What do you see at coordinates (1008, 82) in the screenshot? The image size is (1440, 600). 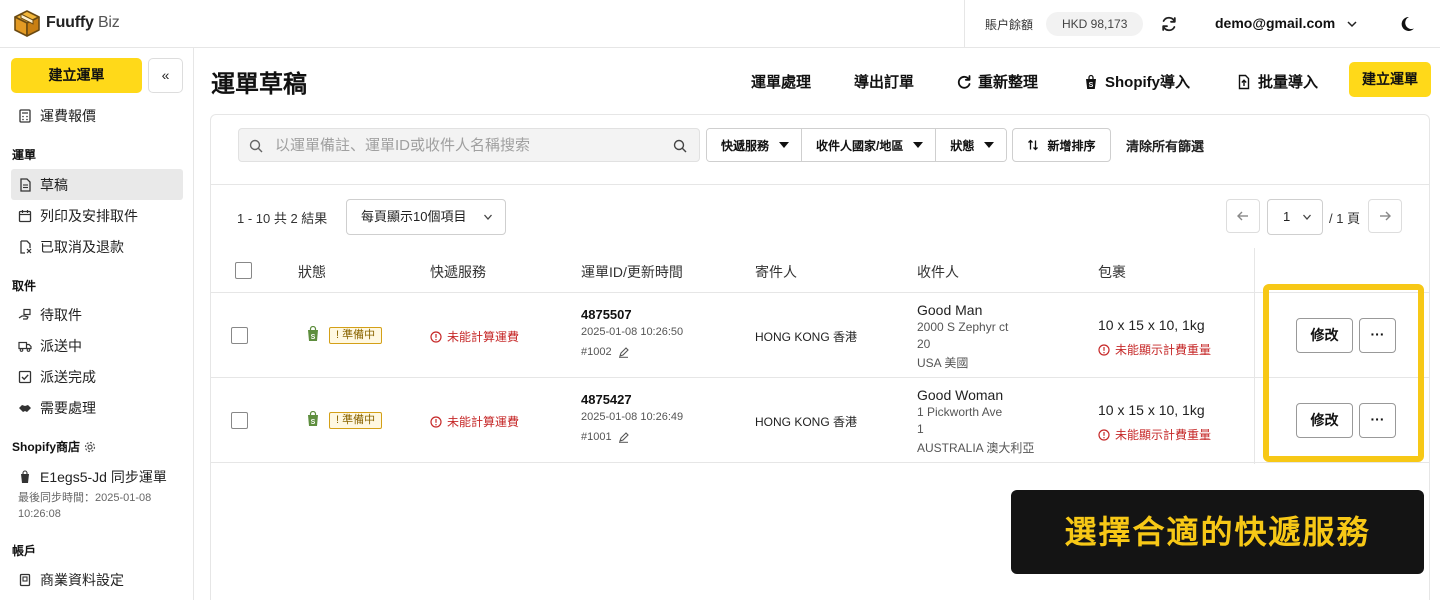 I see `refresh-label: 重新整理` at bounding box center [1008, 82].